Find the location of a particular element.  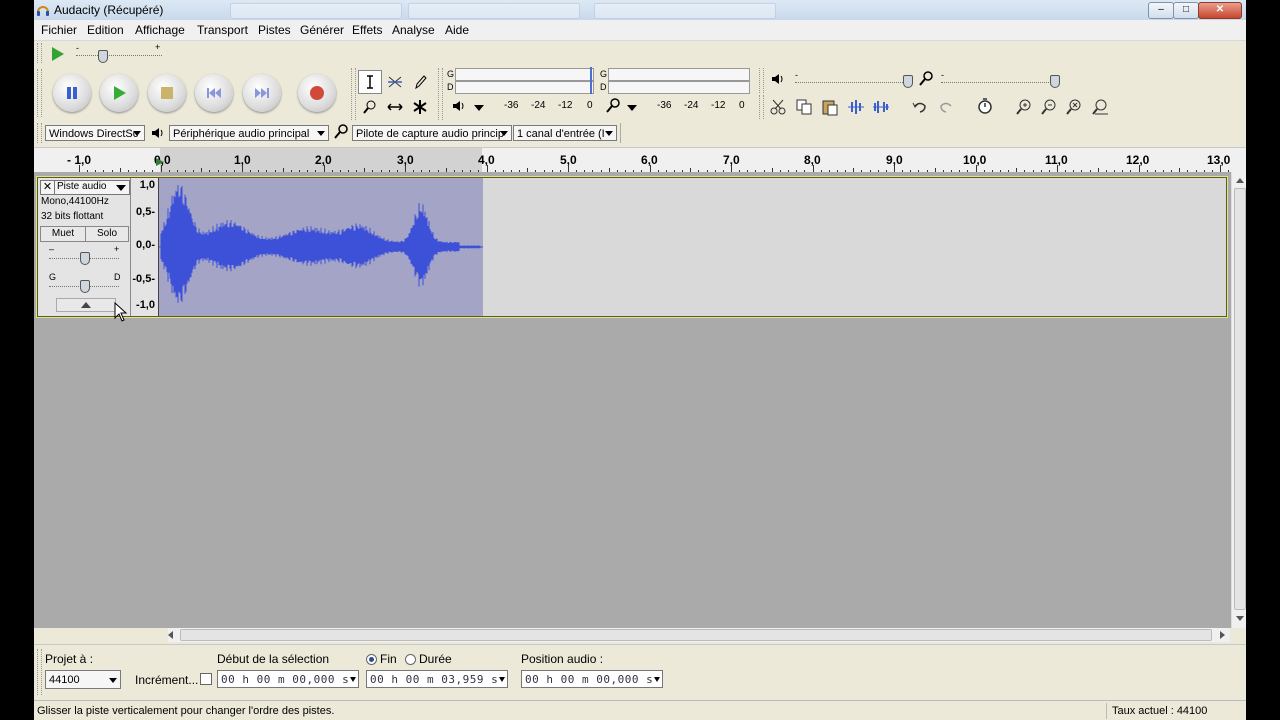

selection-end-time: 00 h 00 m 03,959 s is located at coordinates (437, 679).